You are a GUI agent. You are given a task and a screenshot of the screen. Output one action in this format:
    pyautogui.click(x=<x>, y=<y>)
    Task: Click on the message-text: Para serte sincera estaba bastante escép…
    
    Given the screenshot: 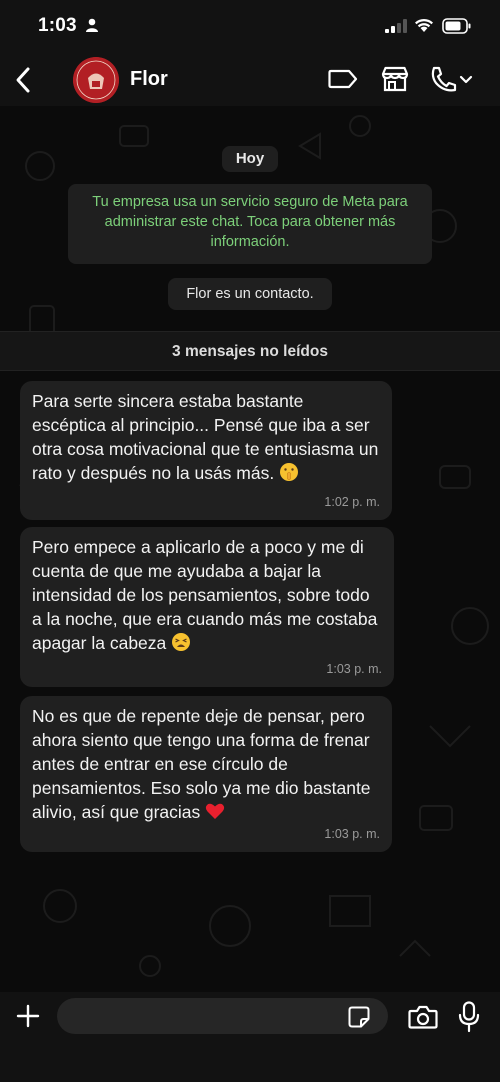 What is the action you would take?
    pyautogui.click(x=205, y=437)
    